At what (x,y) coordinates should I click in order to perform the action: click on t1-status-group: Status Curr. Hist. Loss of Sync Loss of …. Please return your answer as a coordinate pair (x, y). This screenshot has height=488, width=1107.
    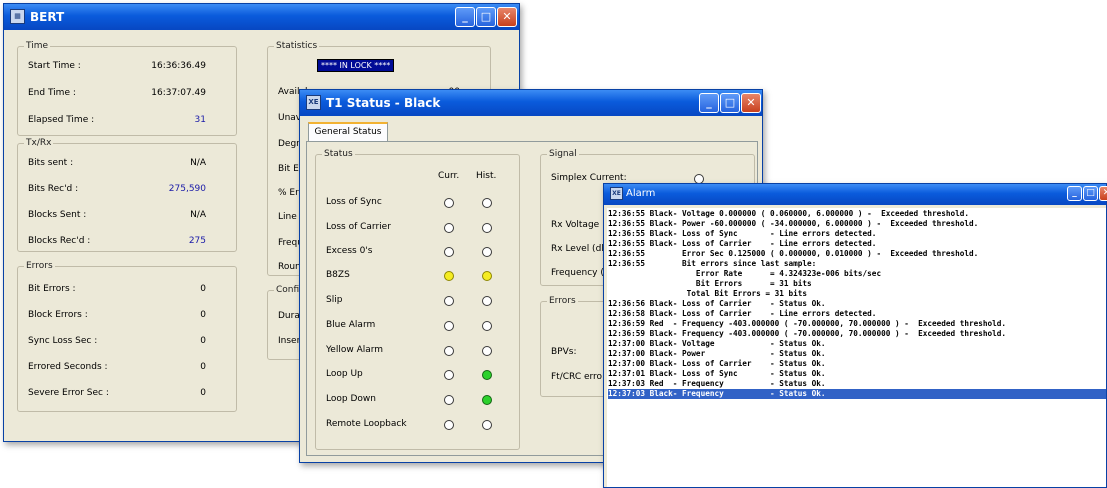
    Looking at the image, I should click on (417, 299).